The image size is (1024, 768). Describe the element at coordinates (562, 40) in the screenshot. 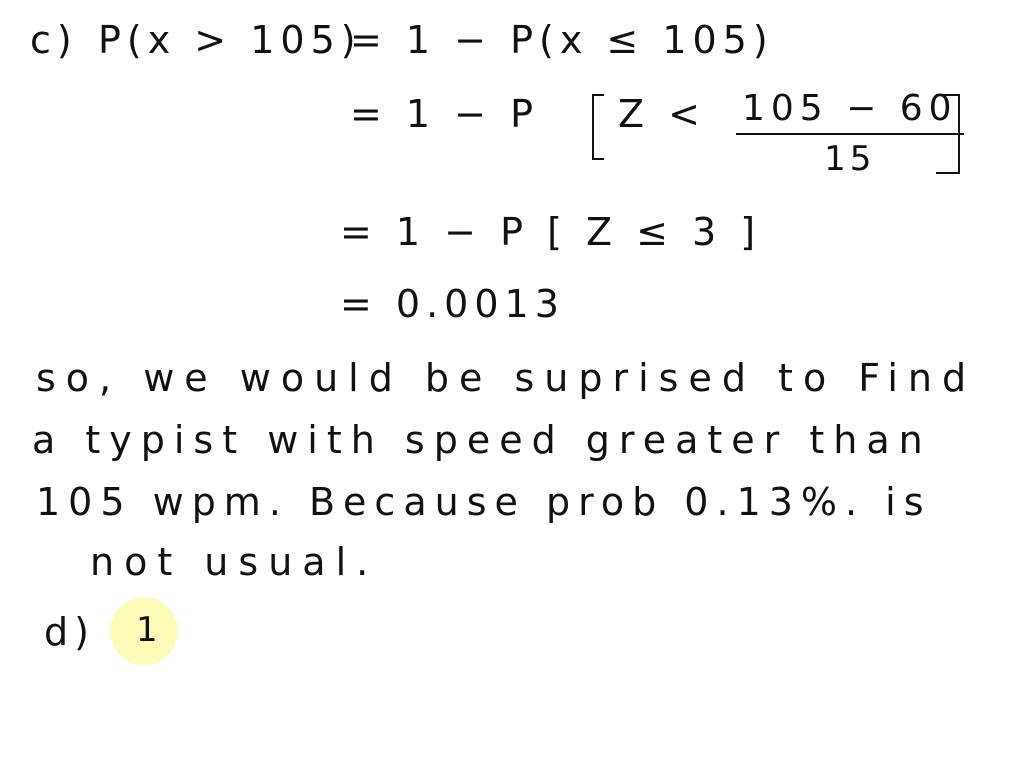

I see `equation-line-1: = 1 − P(x ≤ 105)` at that location.